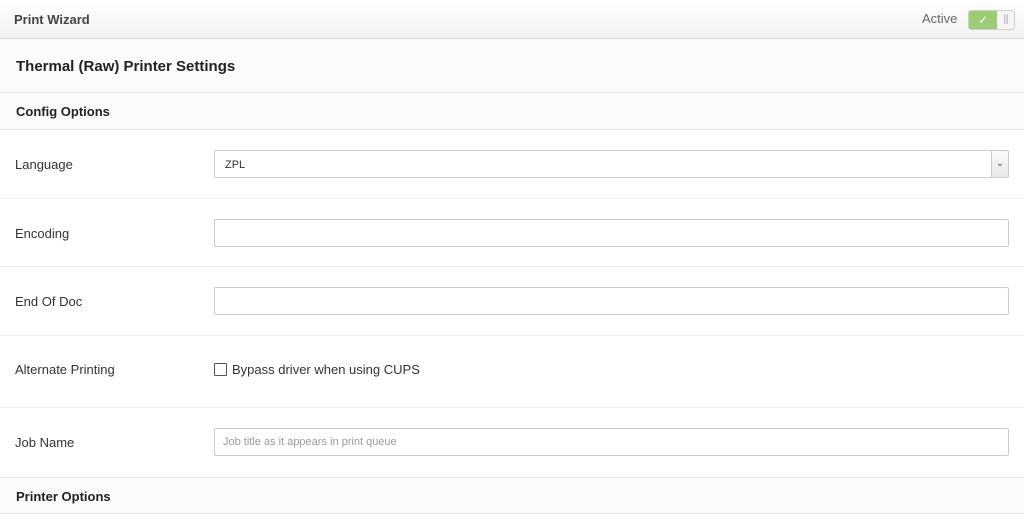  Describe the element at coordinates (611, 233) in the screenshot. I see `encoding-input` at that location.